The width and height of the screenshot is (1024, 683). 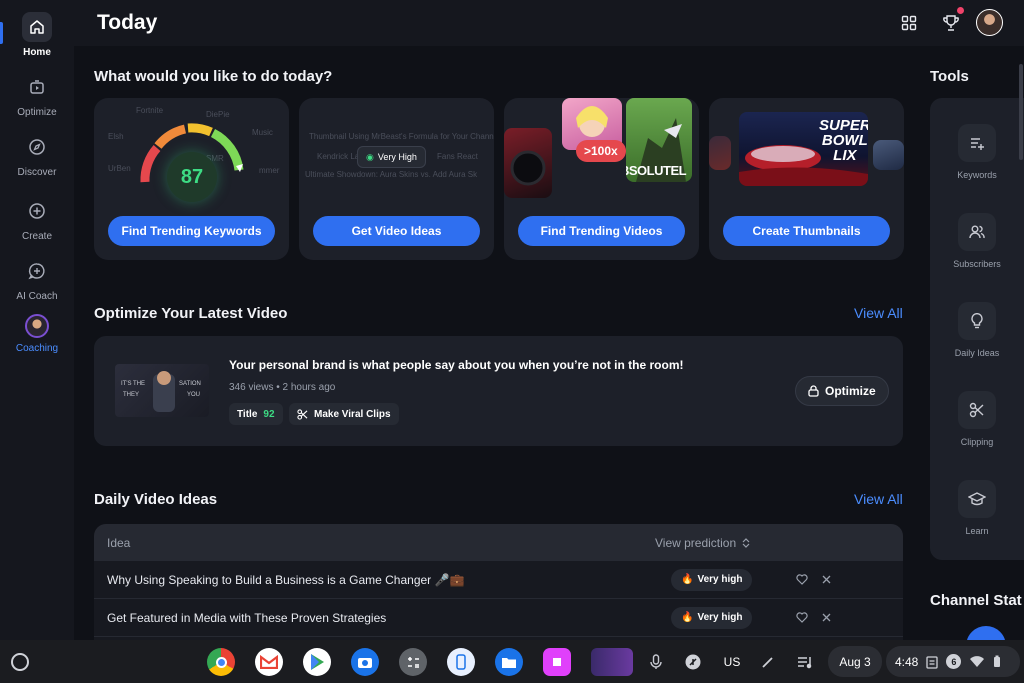 I want to click on coach-avatar, so click(x=37, y=326).